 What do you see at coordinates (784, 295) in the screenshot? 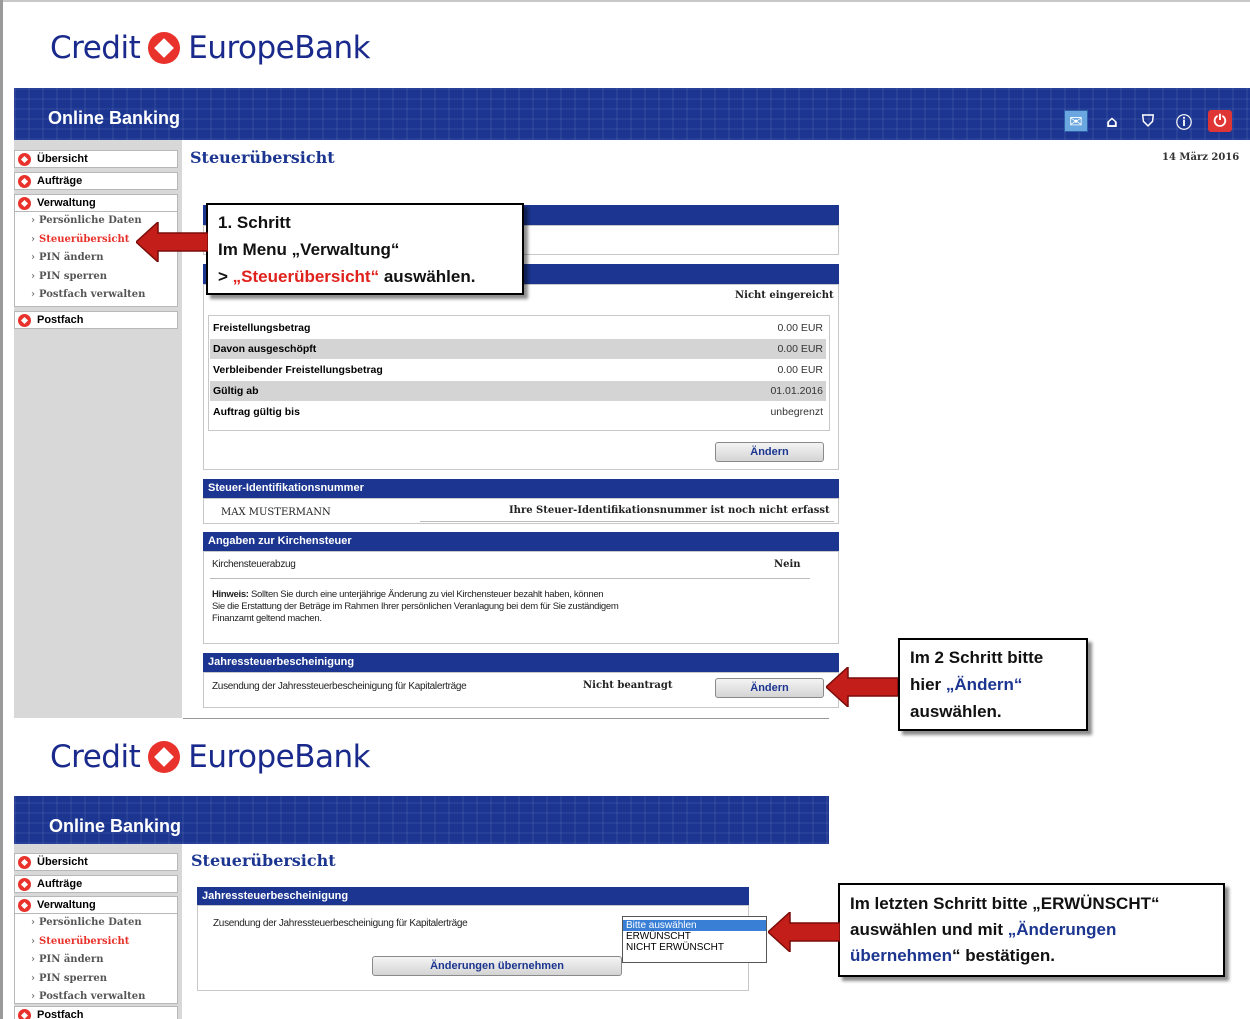
I see `freistellung-status: Nicht eingereicht` at bounding box center [784, 295].